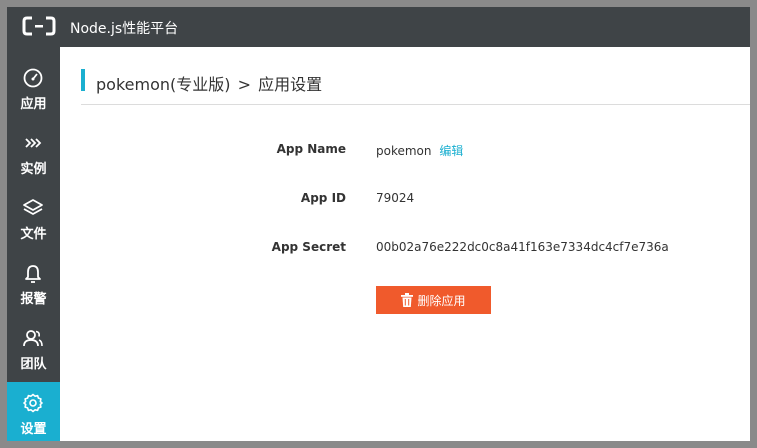  What do you see at coordinates (33, 299) in the screenshot?
I see `sidebar-item-label: 报警` at bounding box center [33, 299].